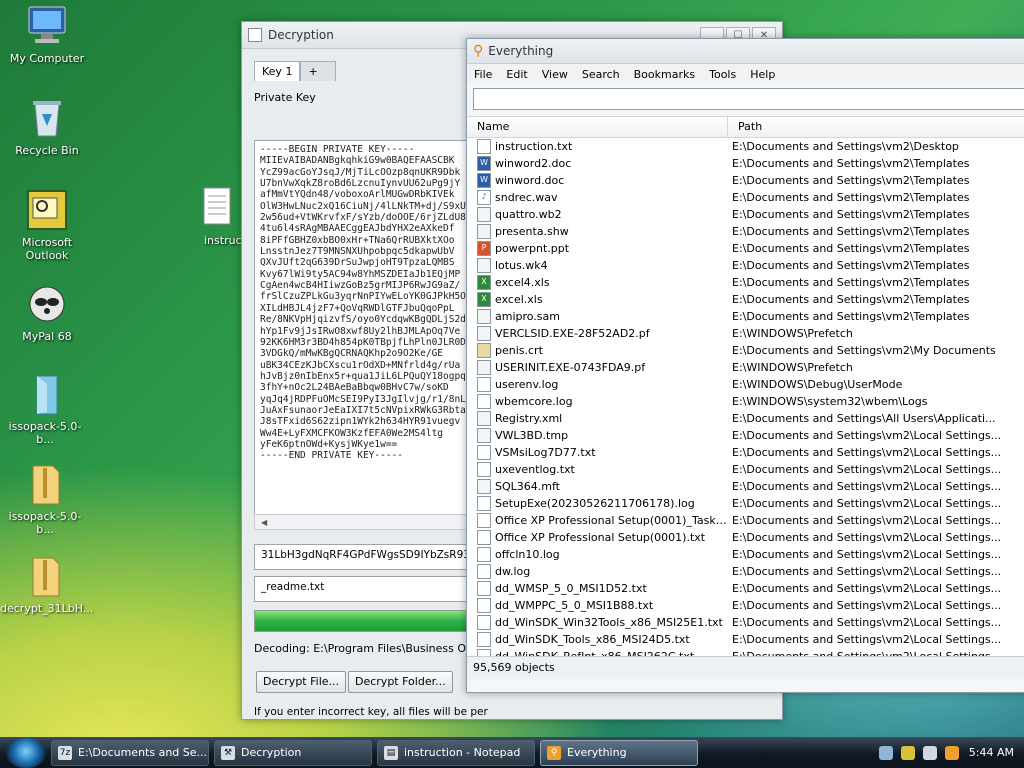 The image size is (1024, 768). What do you see at coordinates (521, 265) in the screenshot?
I see `file-name-cell: lotus.wk4` at bounding box center [521, 265].